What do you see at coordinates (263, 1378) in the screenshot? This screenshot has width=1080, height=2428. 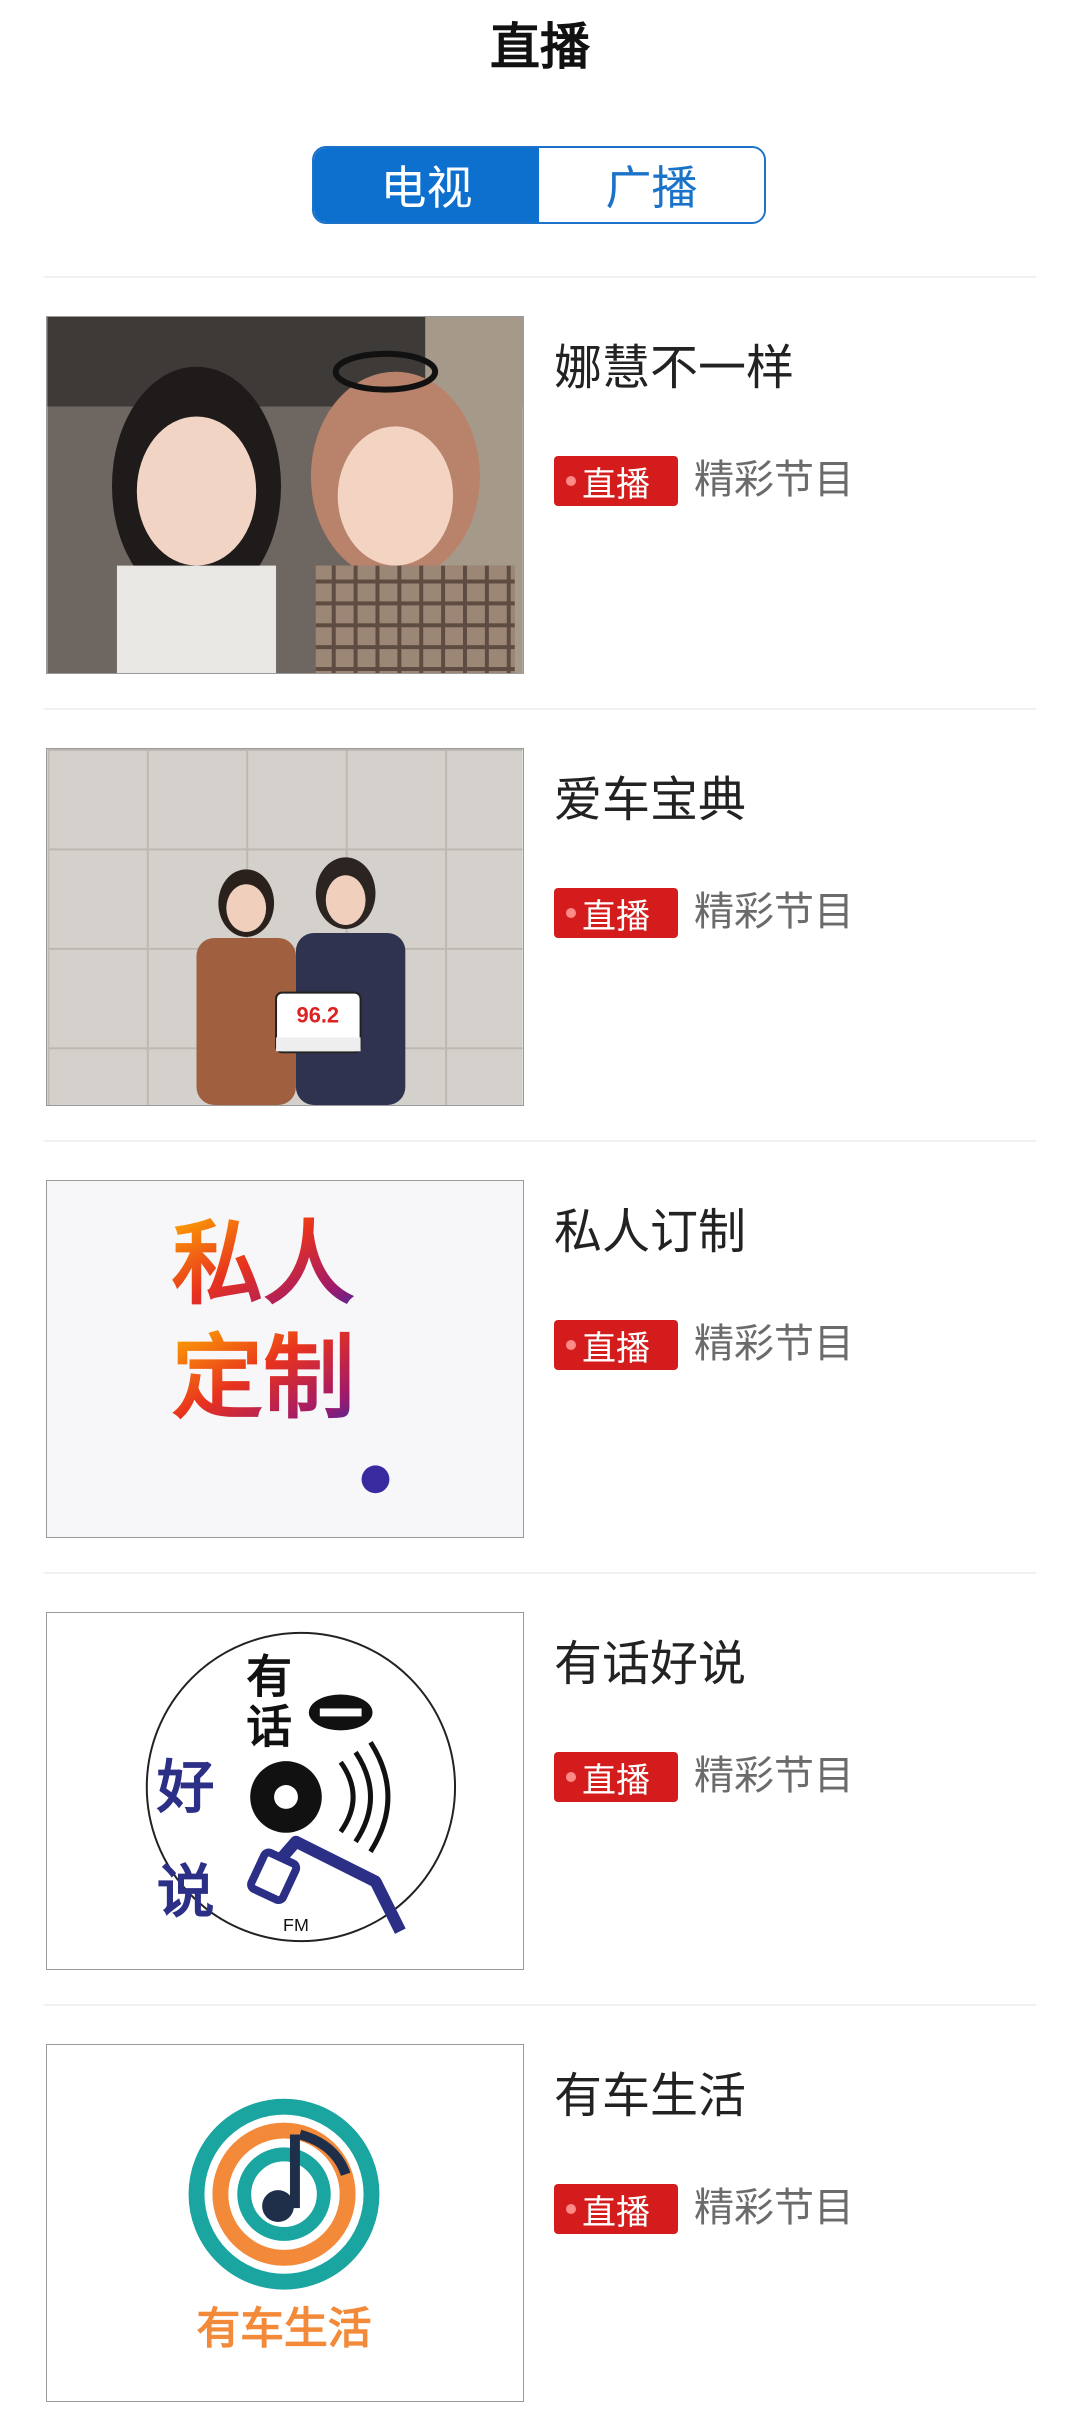 I see `svg-text: 定制` at bounding box center [263, 1378].